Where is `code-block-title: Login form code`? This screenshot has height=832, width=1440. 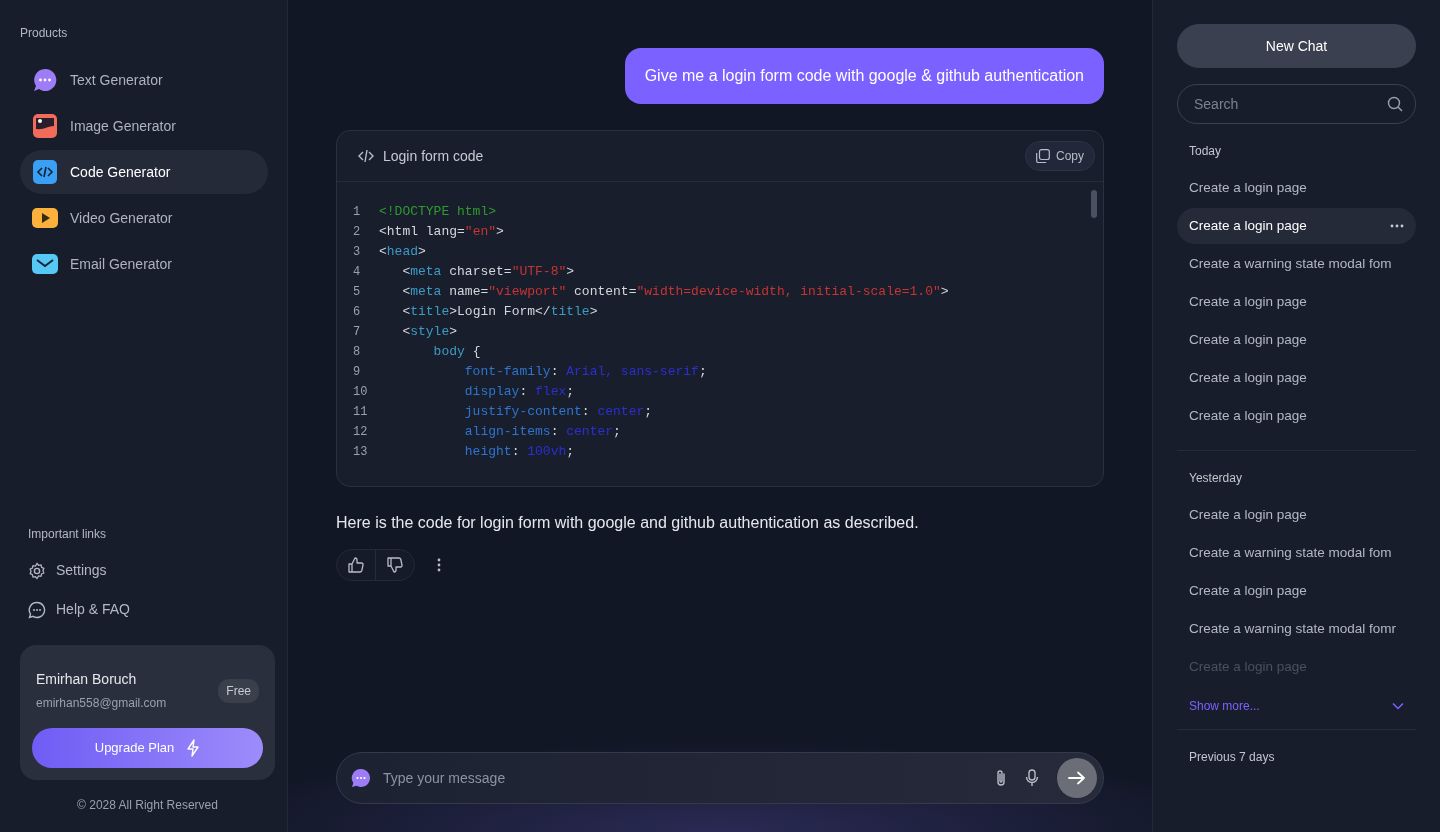
code-block-title: Login form code is located at coordinates (433, 156).